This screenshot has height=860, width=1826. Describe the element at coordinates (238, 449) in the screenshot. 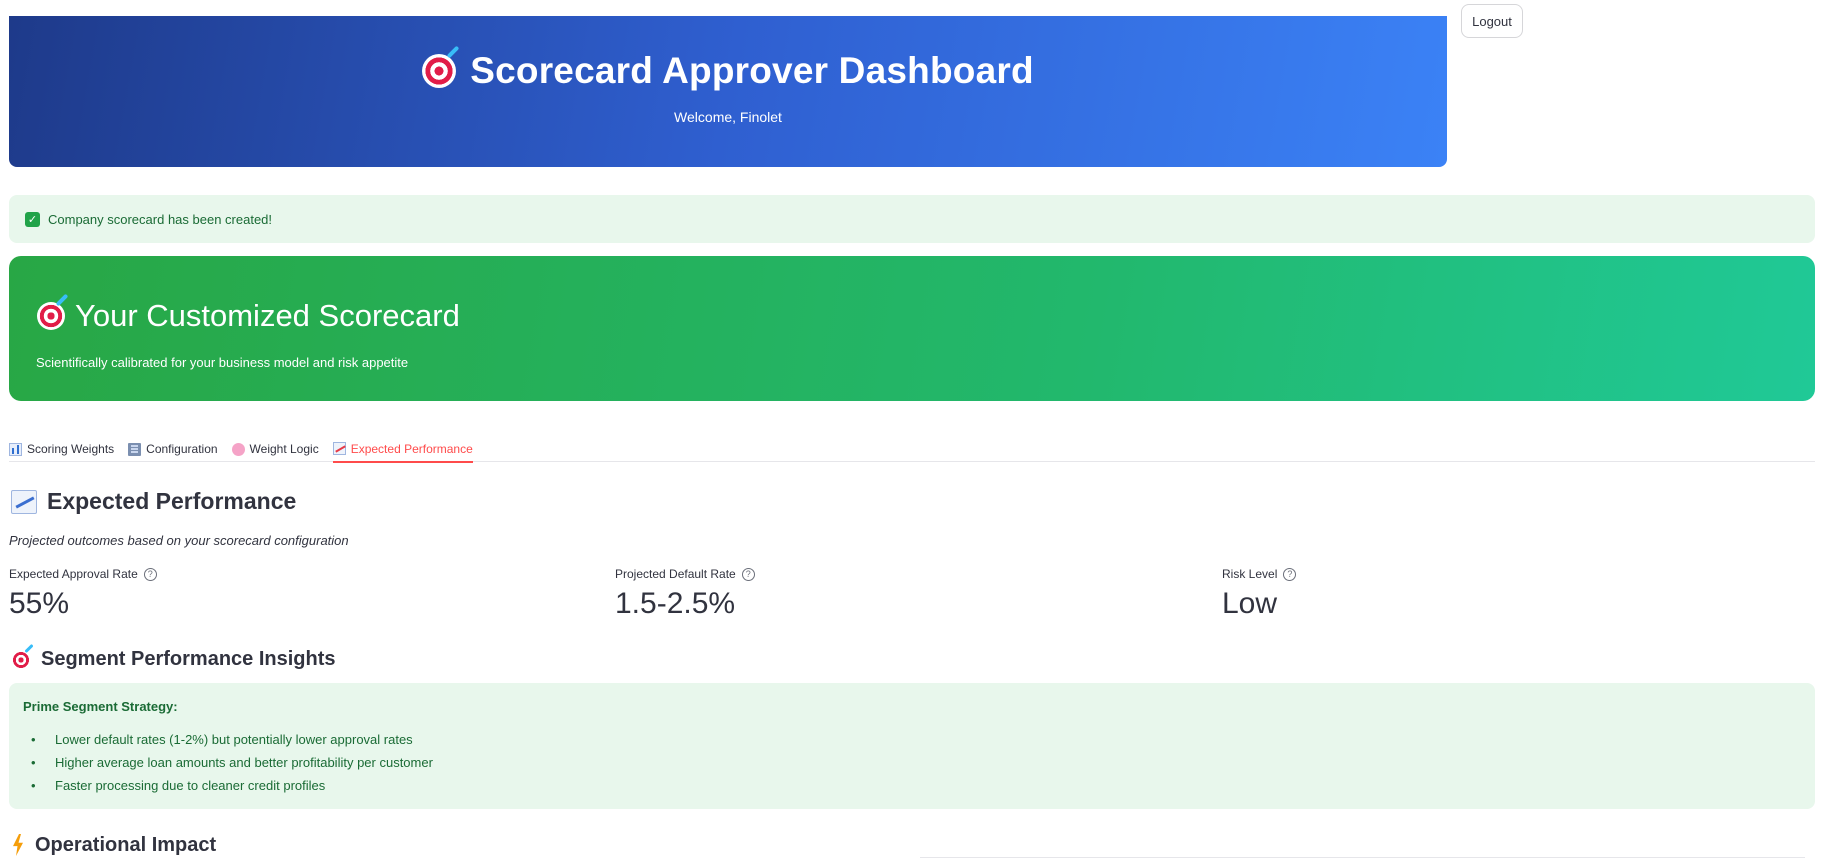

I see `brain-icon` at that location.